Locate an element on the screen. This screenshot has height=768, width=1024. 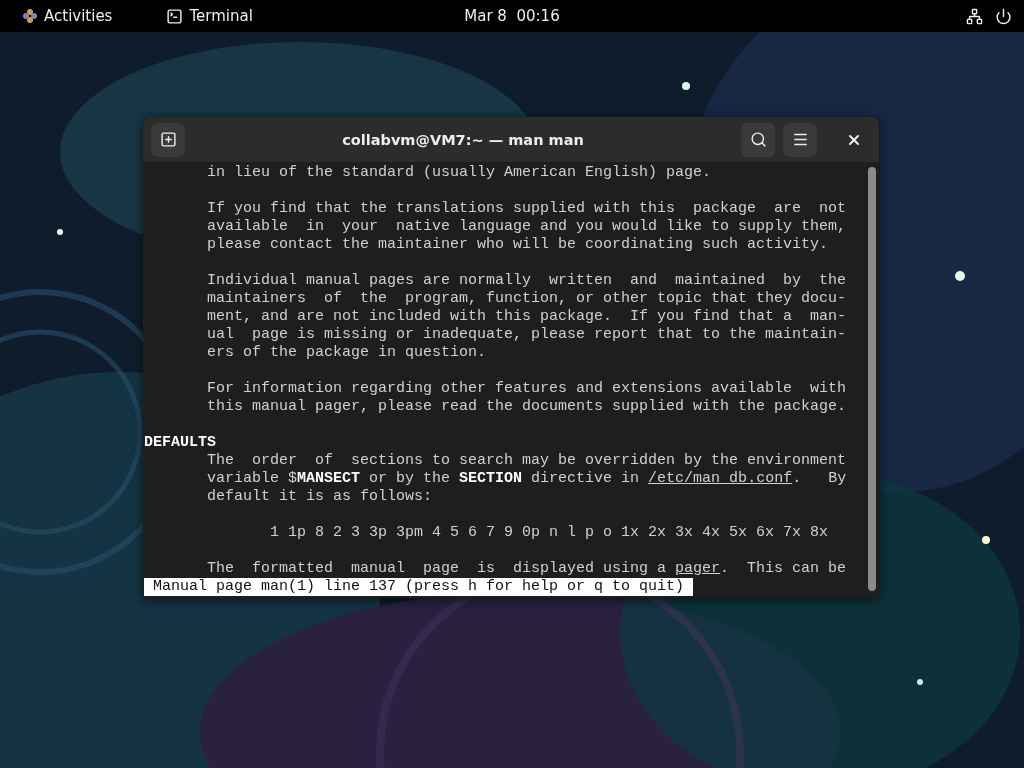
window-title: collabvm@VM7:~ — man man is located at coordinates (463, 139).